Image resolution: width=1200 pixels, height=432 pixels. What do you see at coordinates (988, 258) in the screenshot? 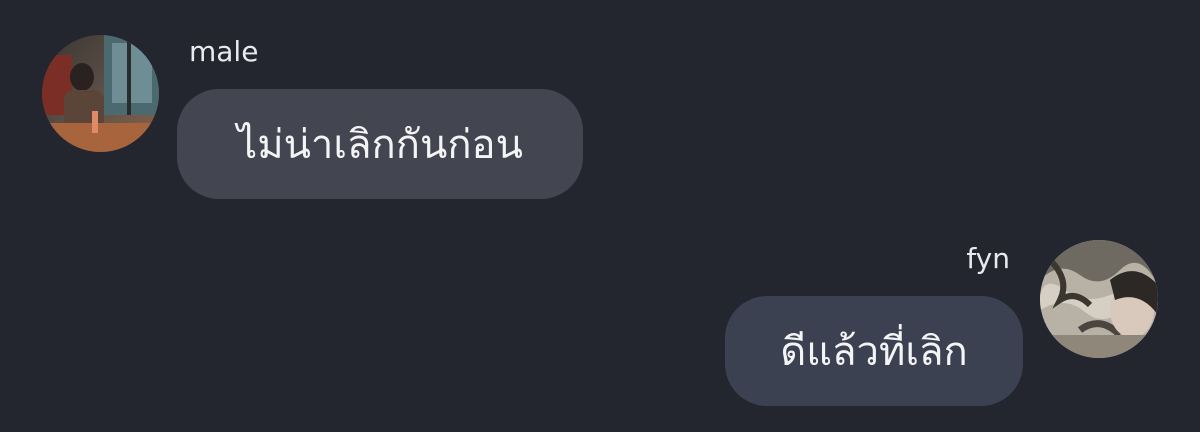
I see `sender-name: fyn` at bounding box center [988, 258].